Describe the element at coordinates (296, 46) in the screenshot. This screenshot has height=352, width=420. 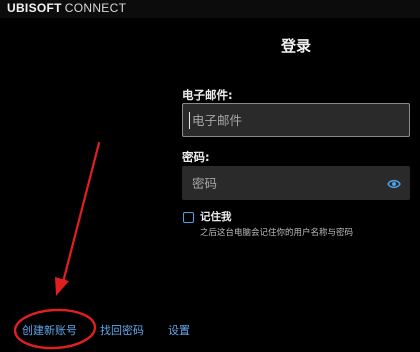
I see `page-title: 登录` at that location.